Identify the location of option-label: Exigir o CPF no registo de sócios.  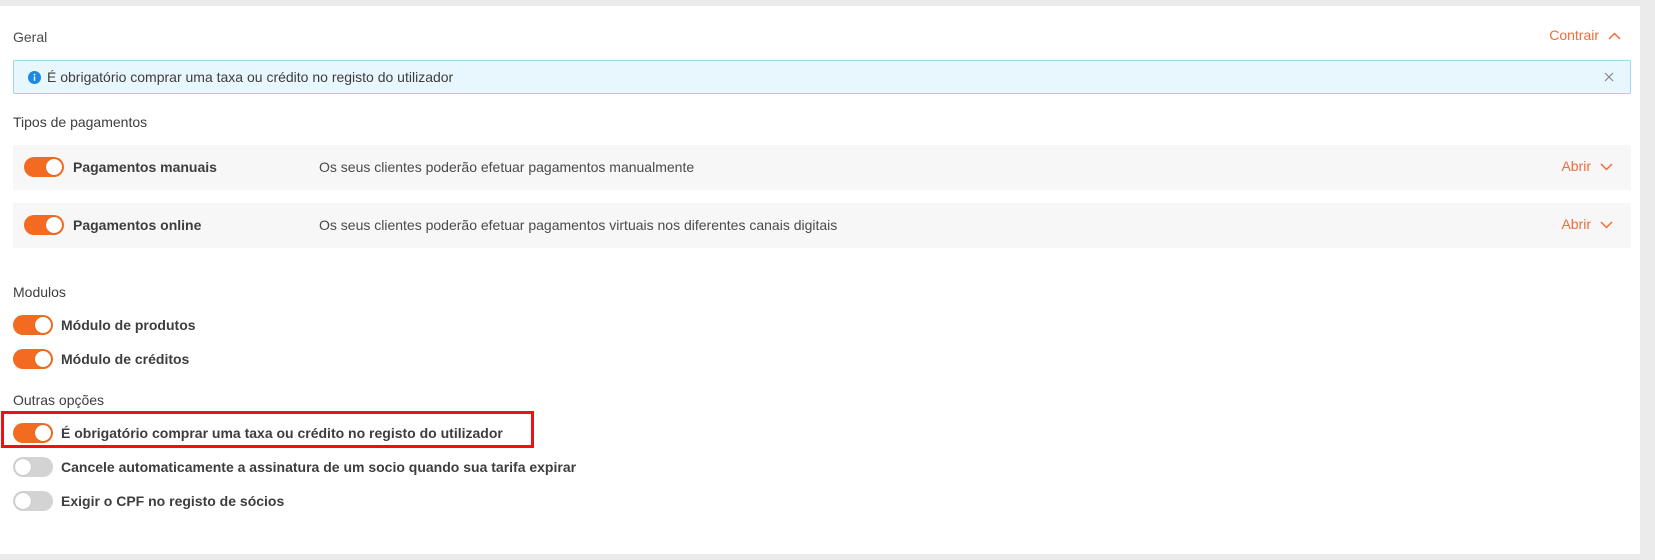
(173, 501).